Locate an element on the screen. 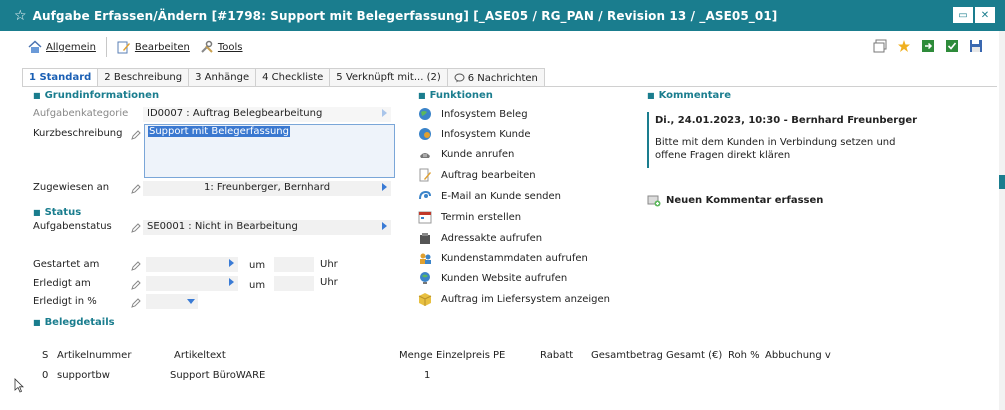  export-icon is located at coordinates (928, 46).